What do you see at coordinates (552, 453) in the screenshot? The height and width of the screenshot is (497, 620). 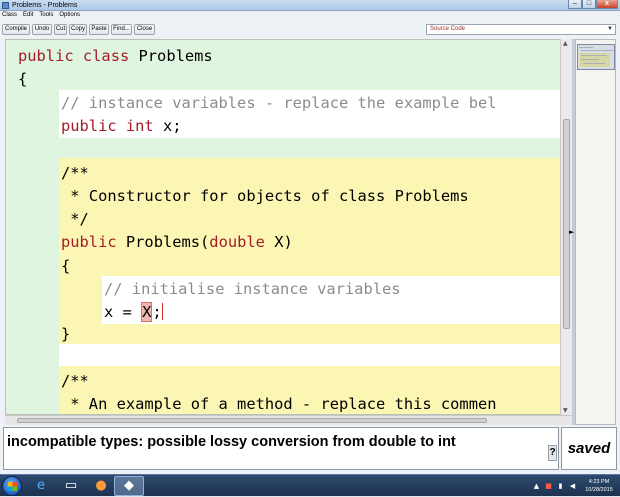 I see `error-help-button: ?` at bounding box center [552, 453].